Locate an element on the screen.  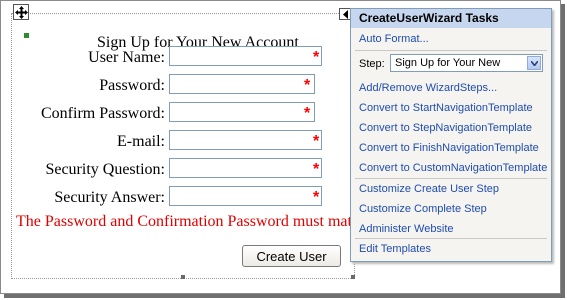
security-answer-required-mark: * is located at coordinates (316, 197).